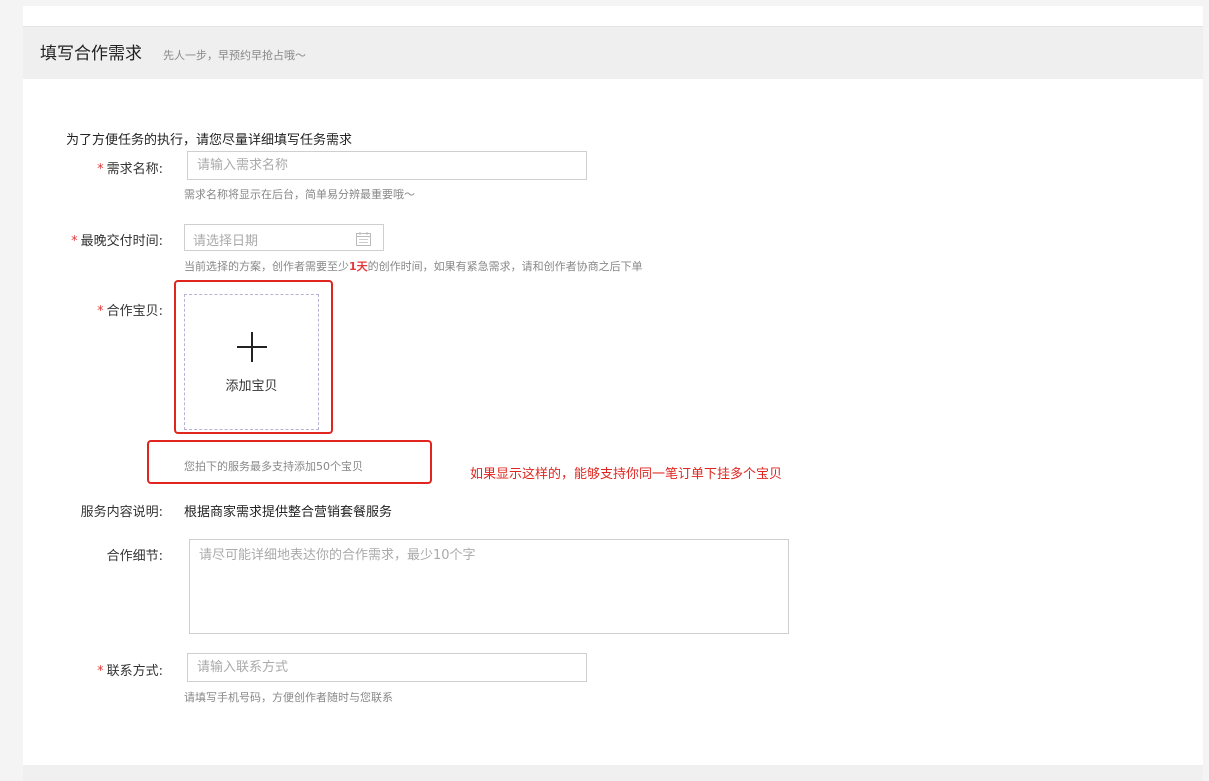  Describe the element at coordinates (134, 169) in the screenshot. I see `name-label: 需求名称:` at that location.